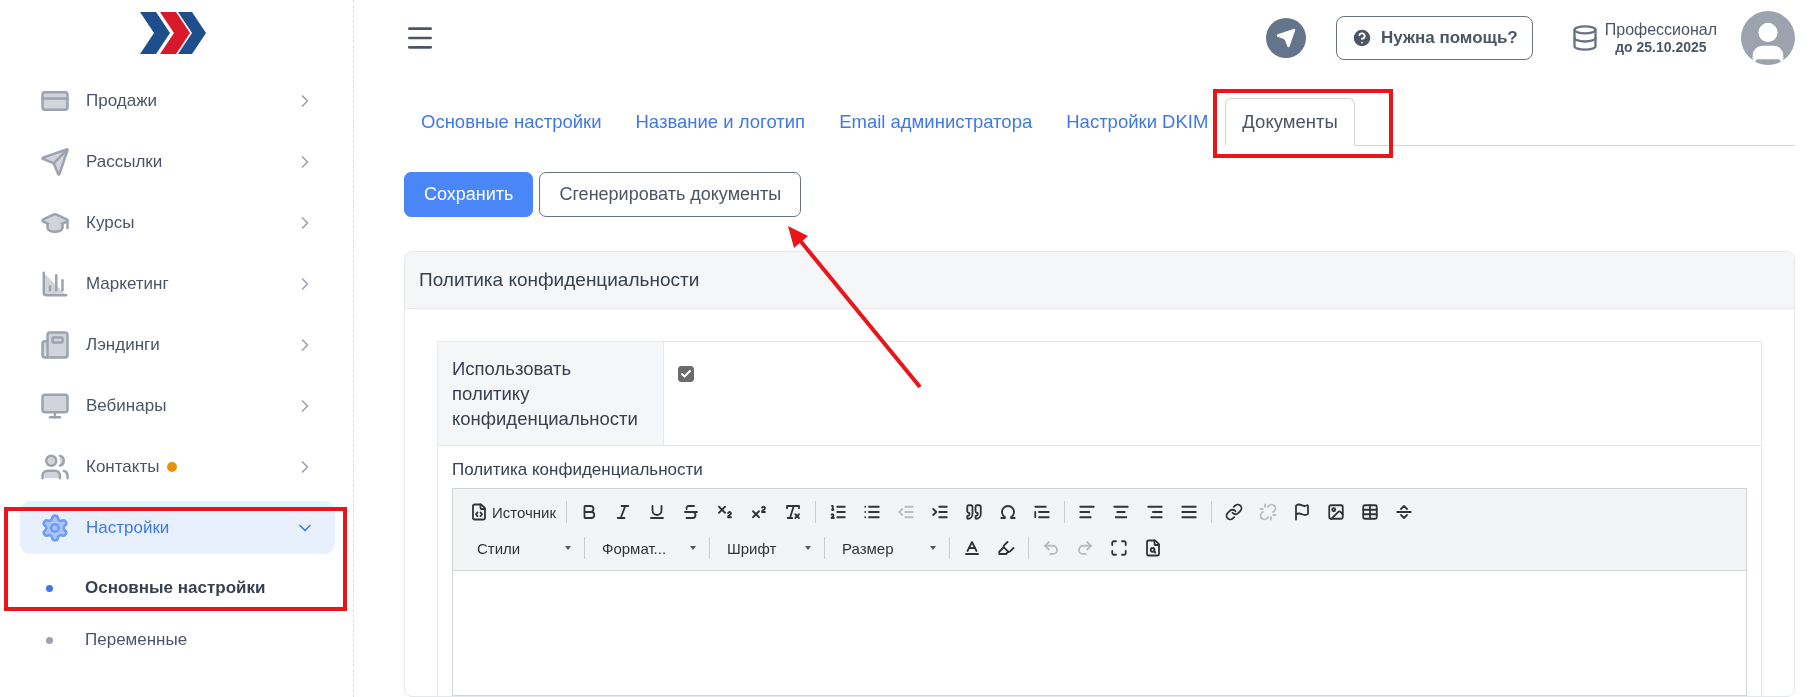  I want to click on underline-icon, so click(657, 512).